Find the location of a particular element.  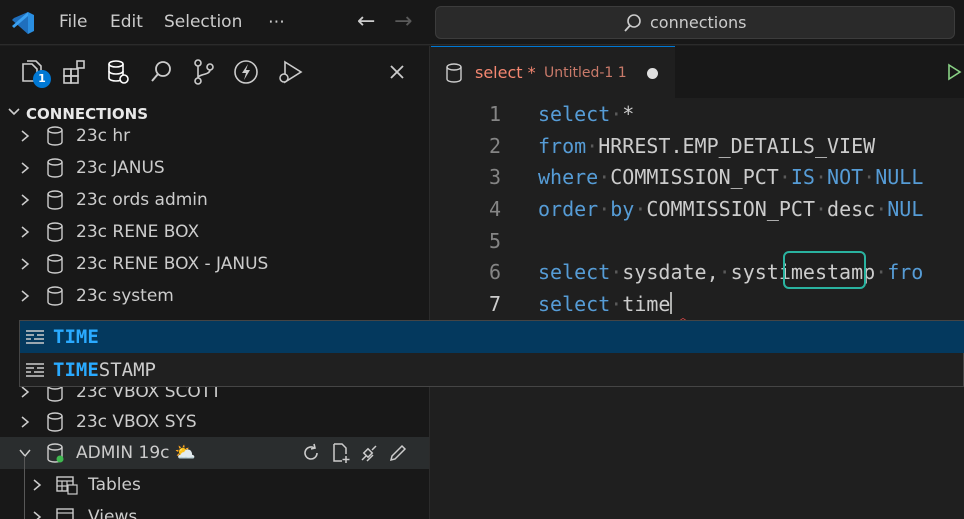

unsaved-dot-icon is located at coordinates (652, 73).